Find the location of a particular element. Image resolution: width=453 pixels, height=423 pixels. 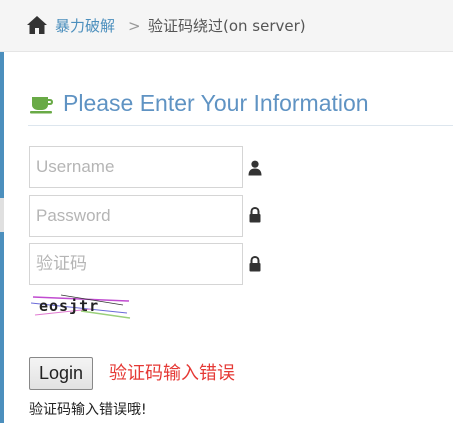

password-input is located at coordinates (136, 216).